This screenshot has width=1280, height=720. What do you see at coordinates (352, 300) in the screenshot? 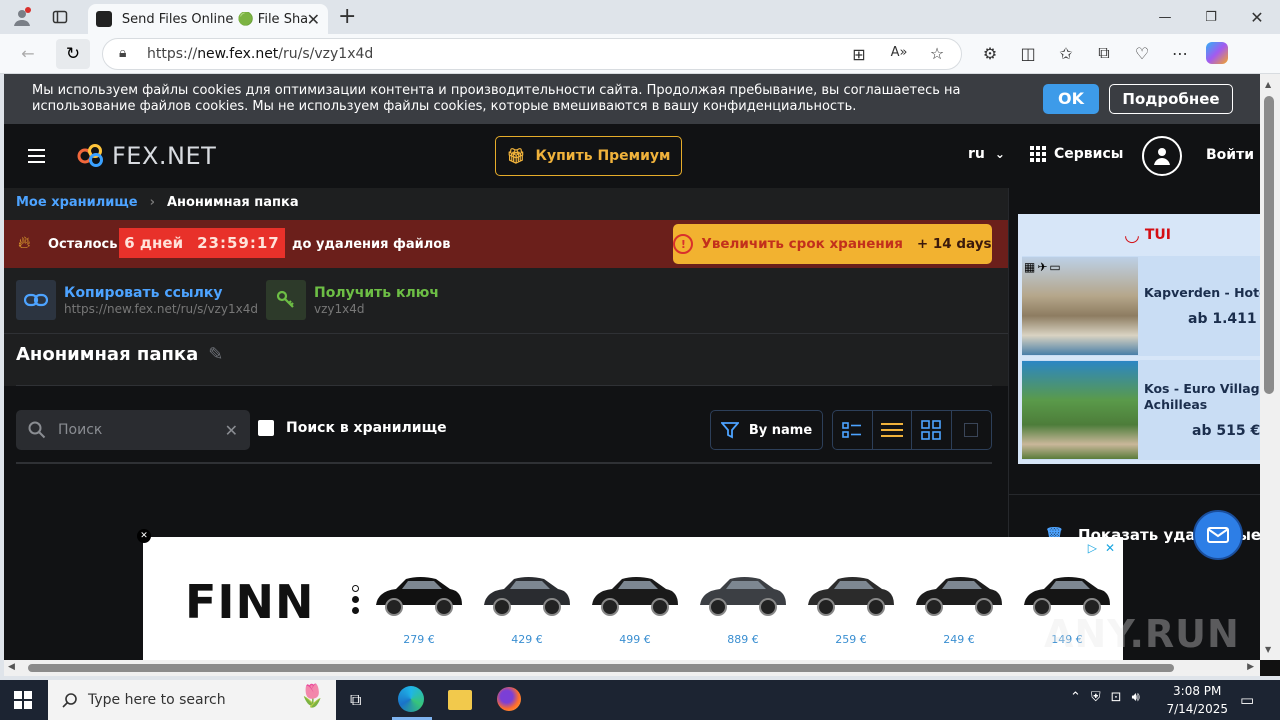
I see `get-key-action: Получить ключ vzy1x4d` at bounding box center [352, 300].